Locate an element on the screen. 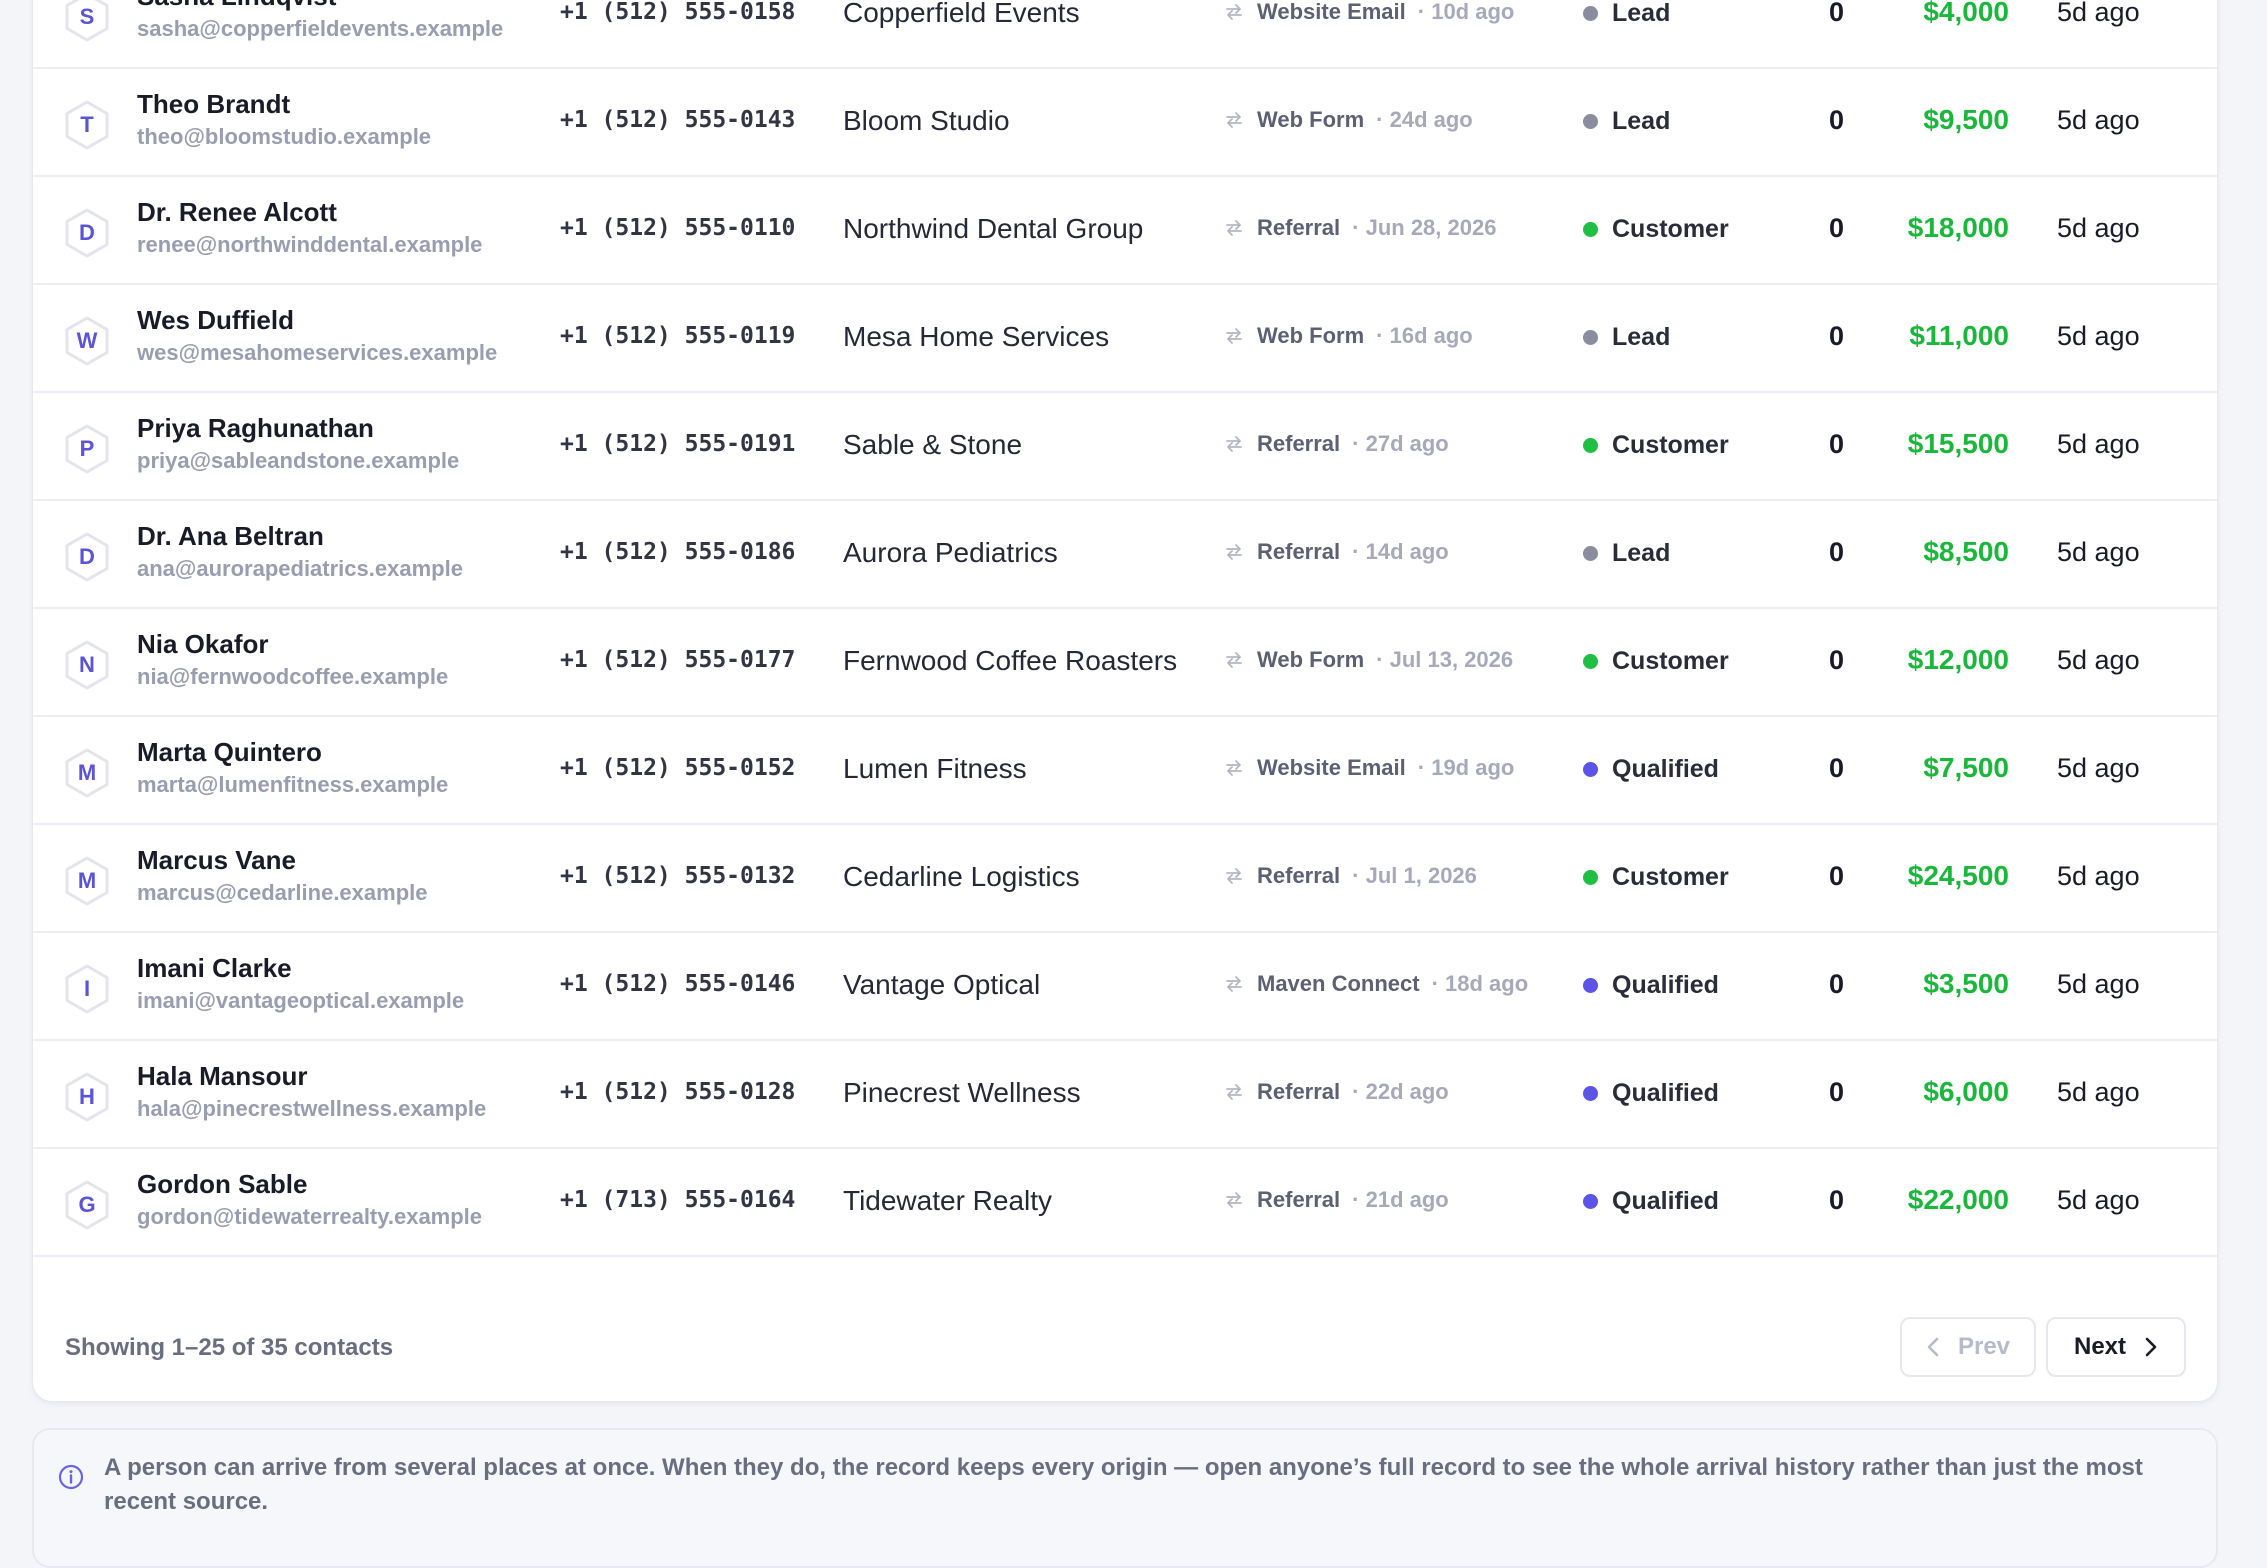 Image resolution: width=2267 pixels, height=1568 pixels. contact-name: Gordon Sable is located at coordinates (222, 1184).